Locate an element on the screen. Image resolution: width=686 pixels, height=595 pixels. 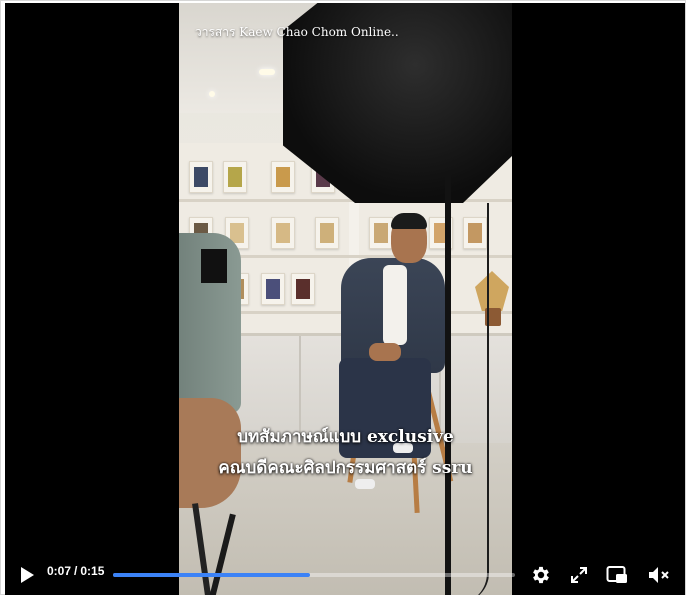
current-time: 0:07 is located at coordinates (59, 571).